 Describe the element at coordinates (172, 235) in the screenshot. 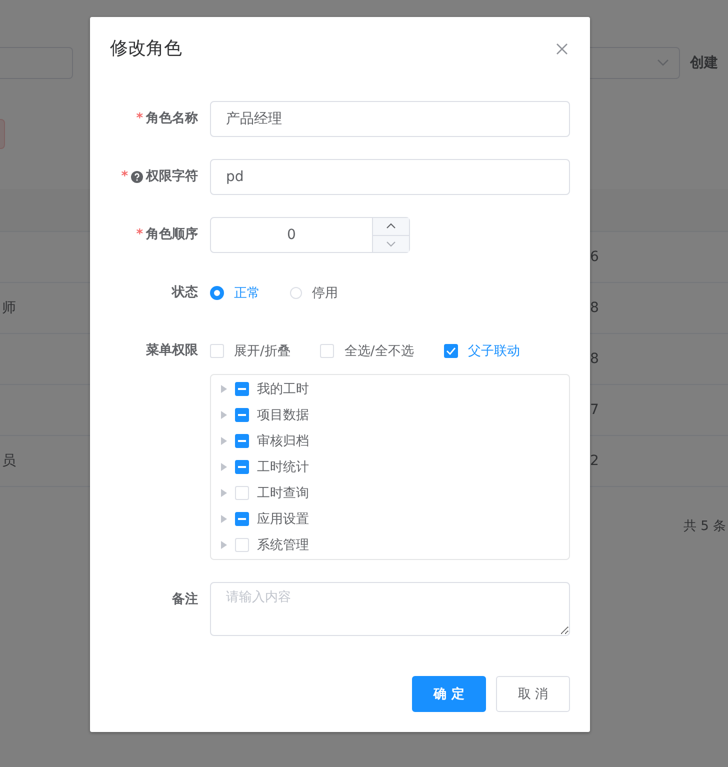

I see `field-label: 角色顺序` at that location.